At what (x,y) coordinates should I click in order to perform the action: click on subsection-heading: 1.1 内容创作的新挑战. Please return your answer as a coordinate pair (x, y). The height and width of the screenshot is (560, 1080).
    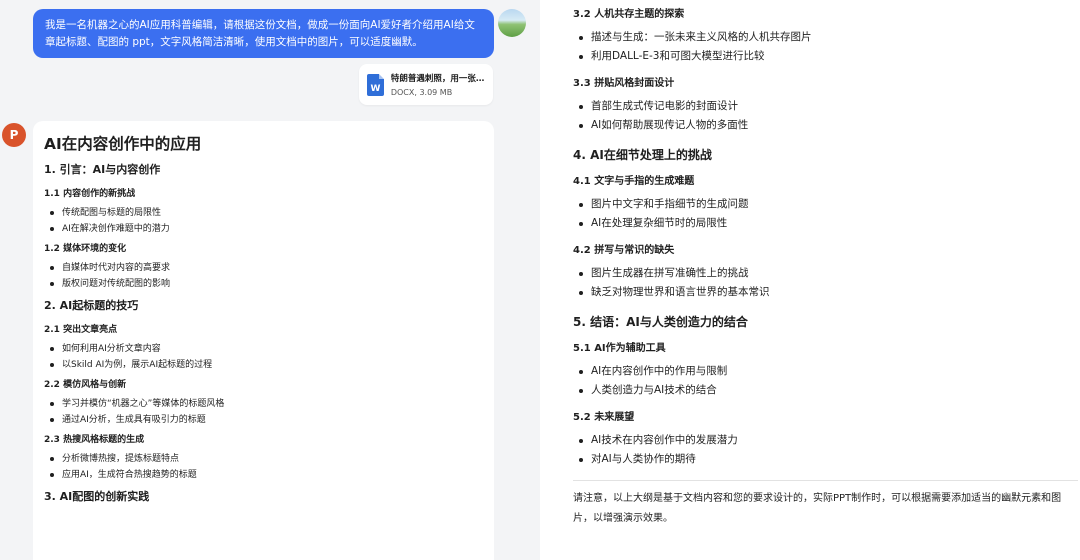
    Looking at the image, I should click on (90, 194).